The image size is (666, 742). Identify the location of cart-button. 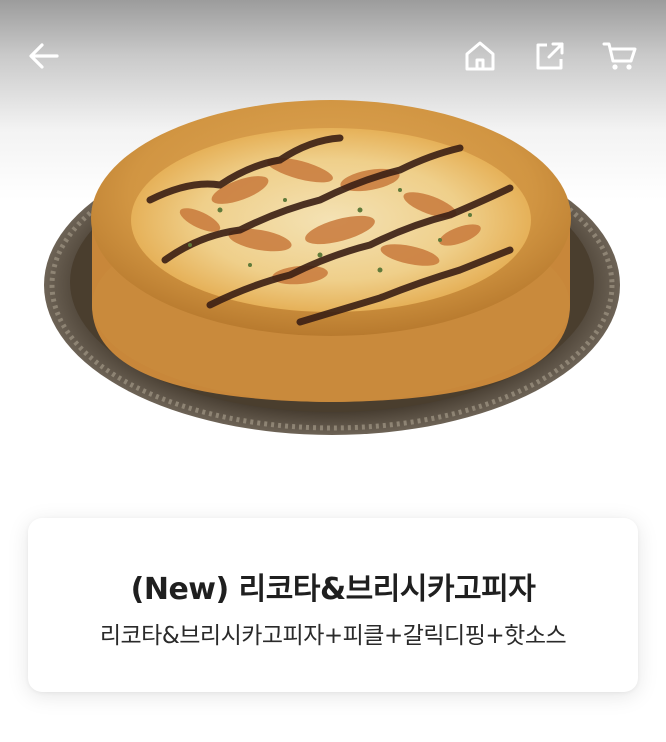
(620, 56).